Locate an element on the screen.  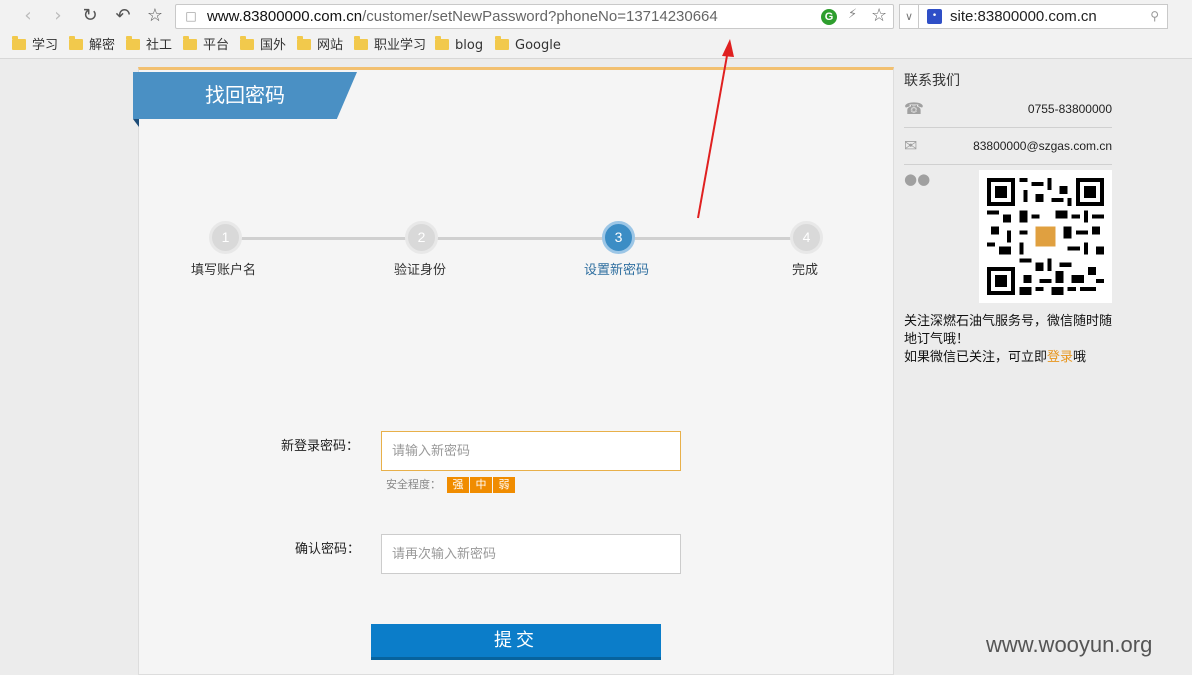
search-box: • site:83800000.com.cn ⚲ is located at coordinates (1043, 16).